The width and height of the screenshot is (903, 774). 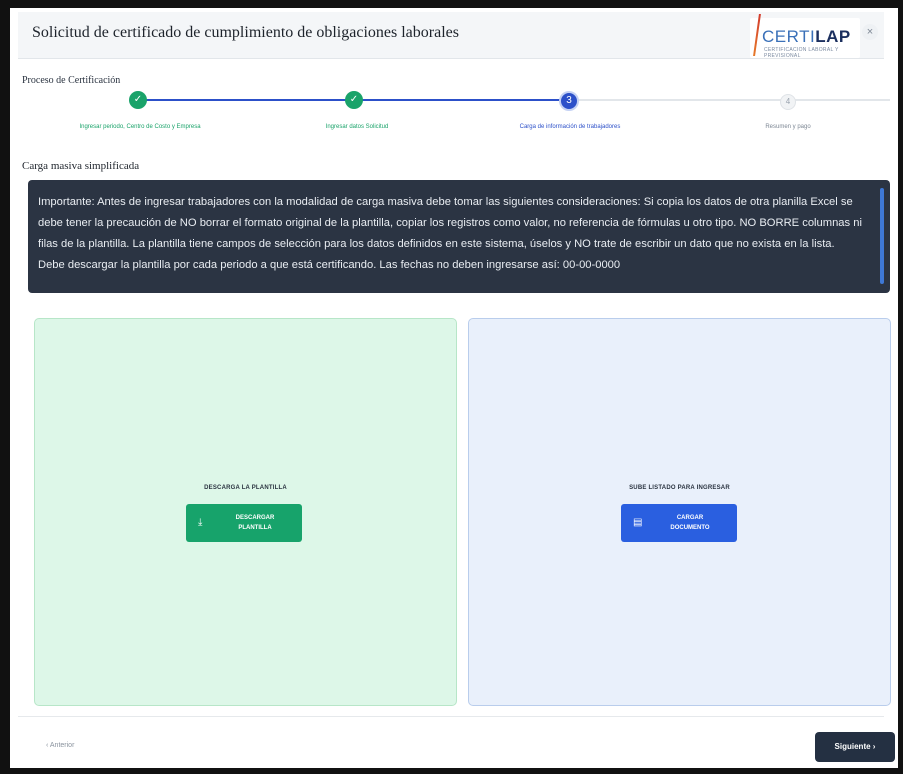 What do you see at coordinates (690, 523) in the screenshot?
I see `upload-button-label: CARGAR DOCUMENTO` at bounding box center [690, 523].